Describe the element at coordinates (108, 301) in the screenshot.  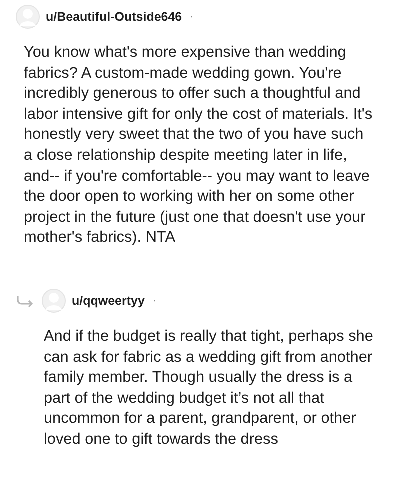
I see `username-link: u/qqweertyy` at that location.